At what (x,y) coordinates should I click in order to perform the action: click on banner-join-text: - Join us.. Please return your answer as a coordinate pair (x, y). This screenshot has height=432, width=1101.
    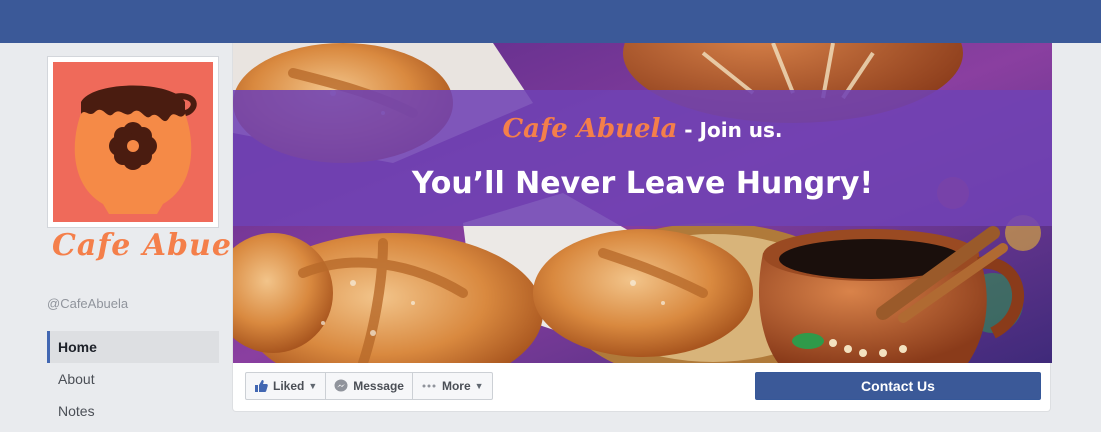
    Looking at the image, I should click on (730, 130).